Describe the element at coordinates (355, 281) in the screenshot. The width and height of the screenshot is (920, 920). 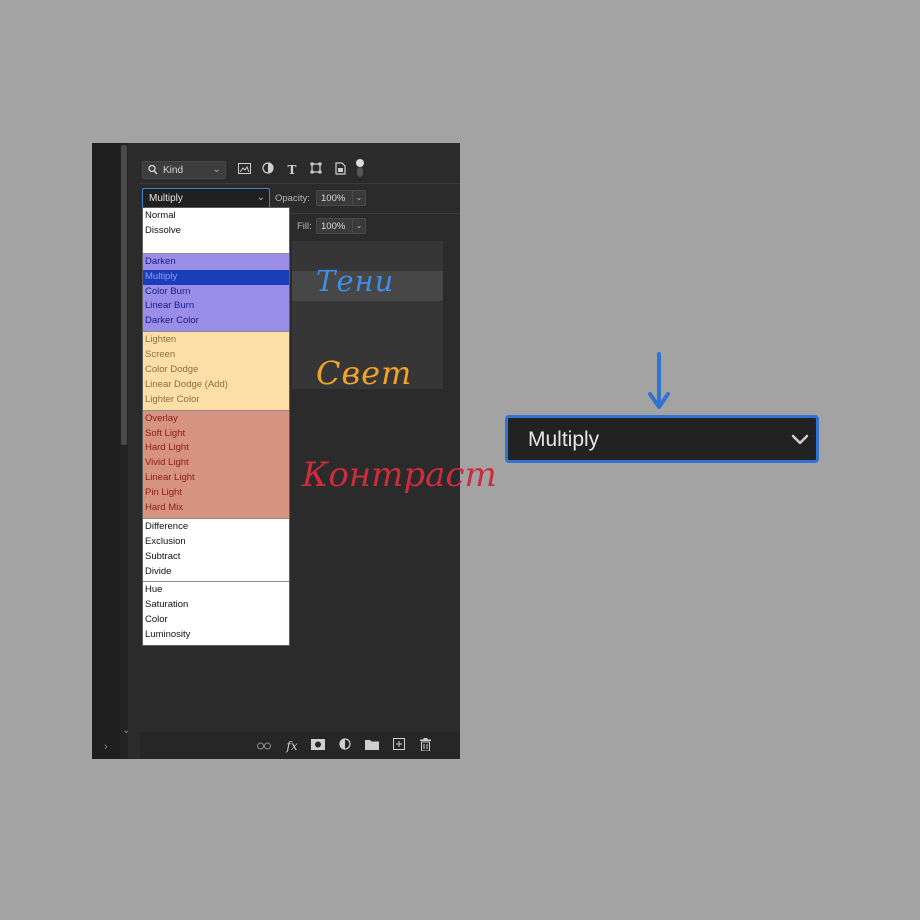
I see `annotation-shadows: Тени` at that location.